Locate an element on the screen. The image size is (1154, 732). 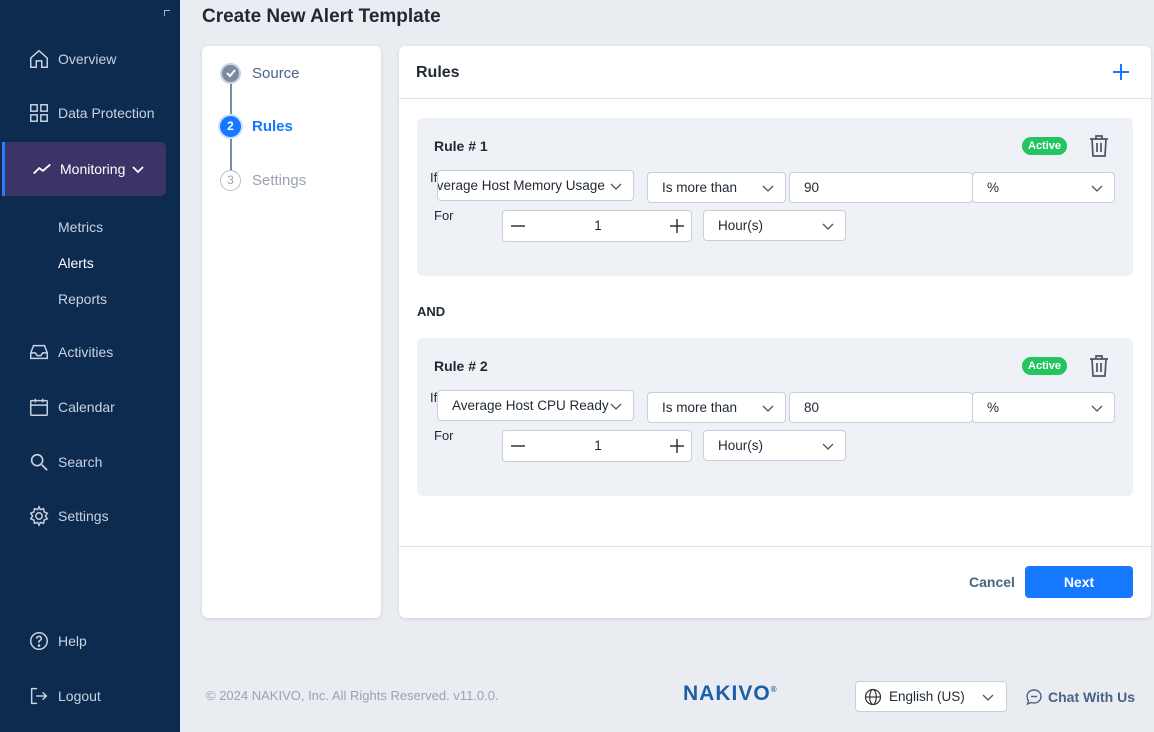
step-label: Source is located at coordinates (276, 73).